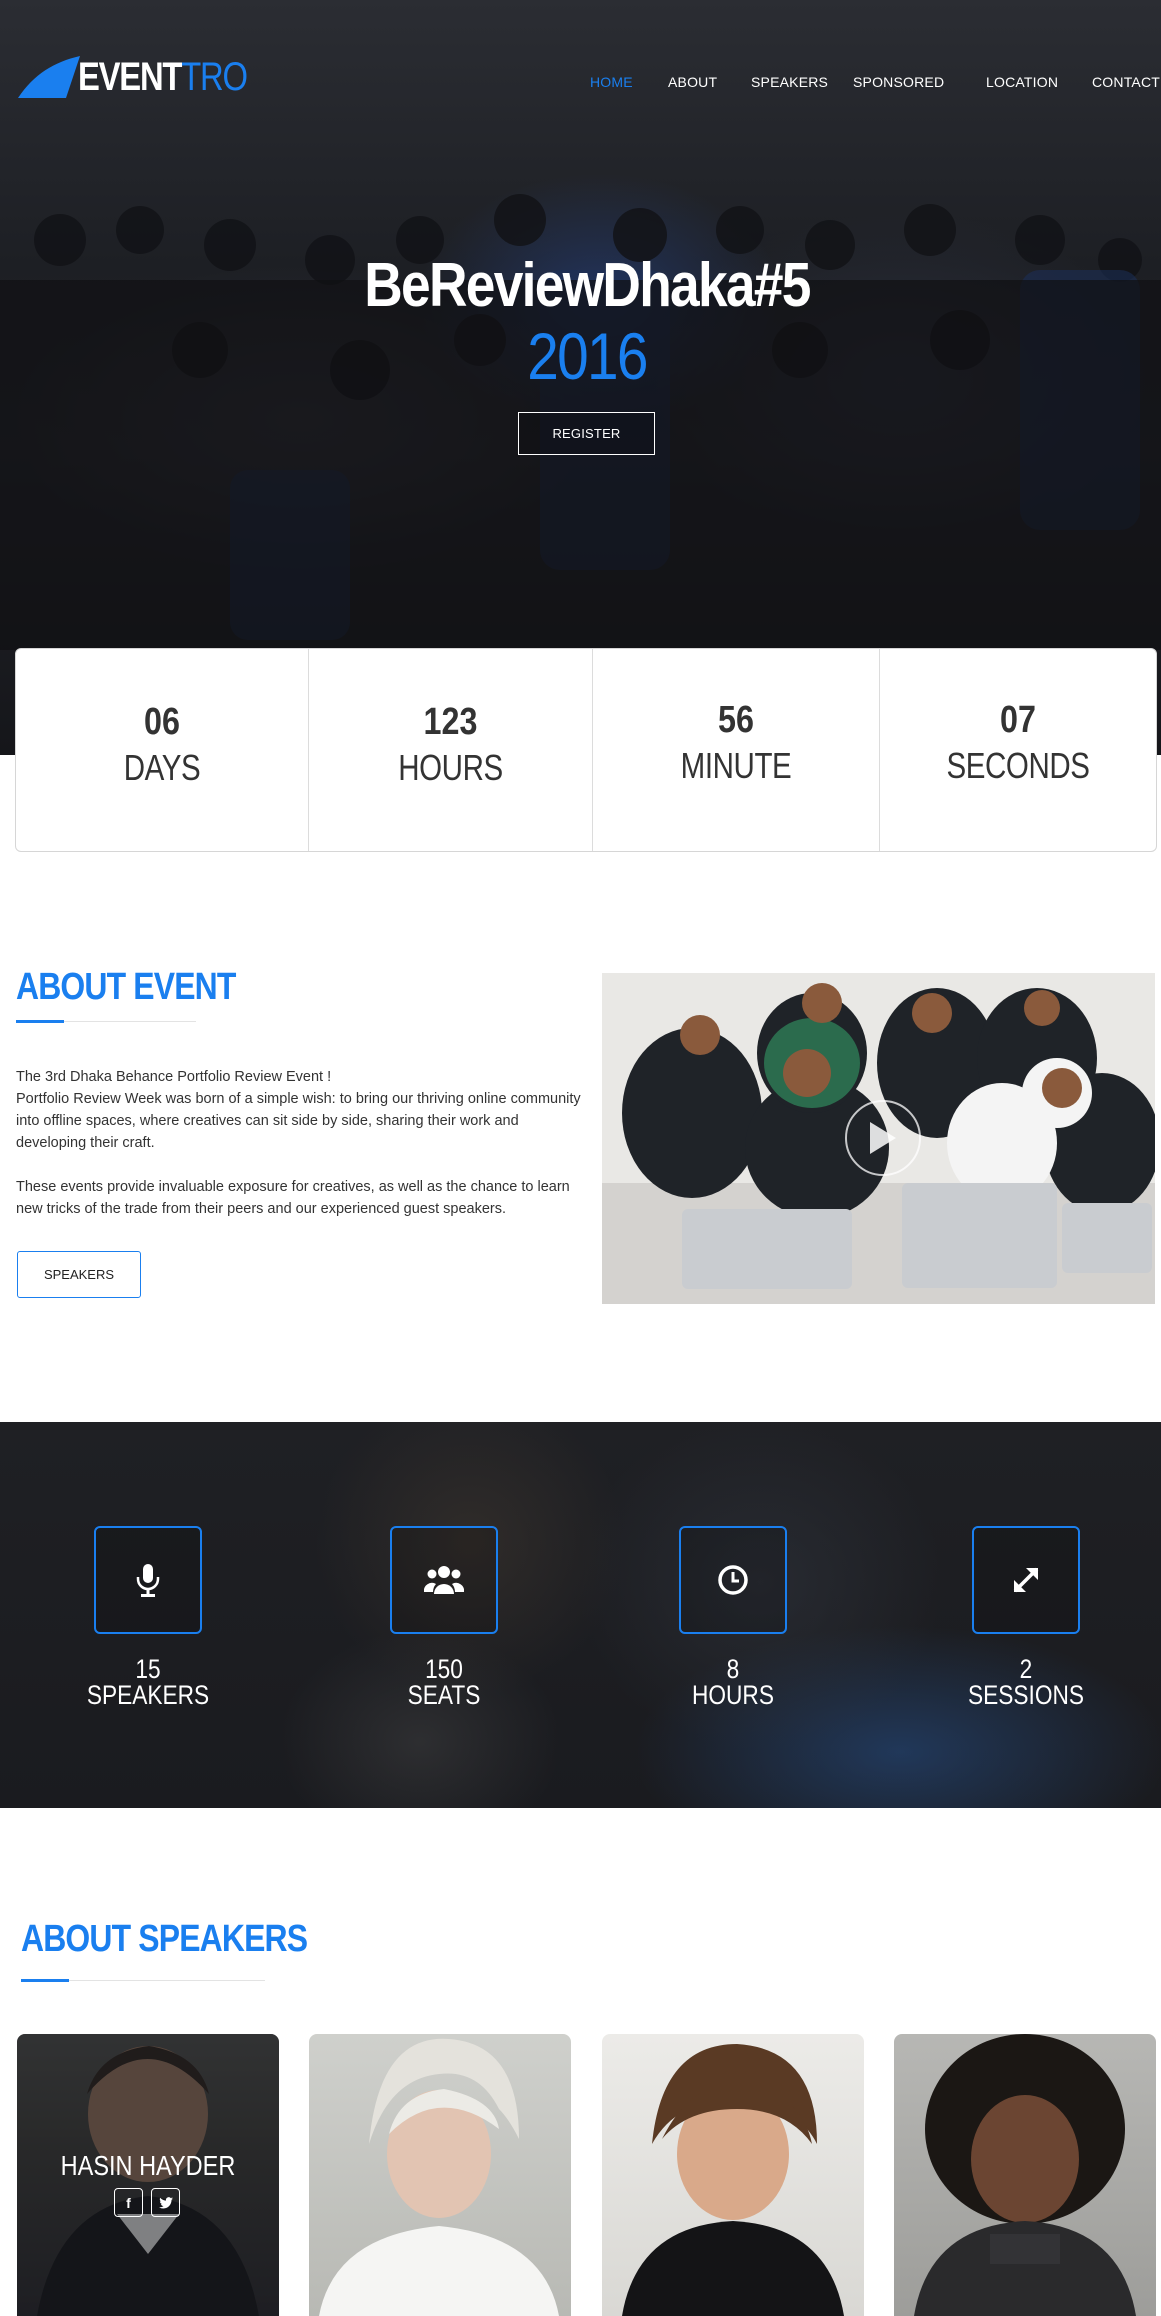  I want to click on speaker-social-links: f, so click(147, 2202).